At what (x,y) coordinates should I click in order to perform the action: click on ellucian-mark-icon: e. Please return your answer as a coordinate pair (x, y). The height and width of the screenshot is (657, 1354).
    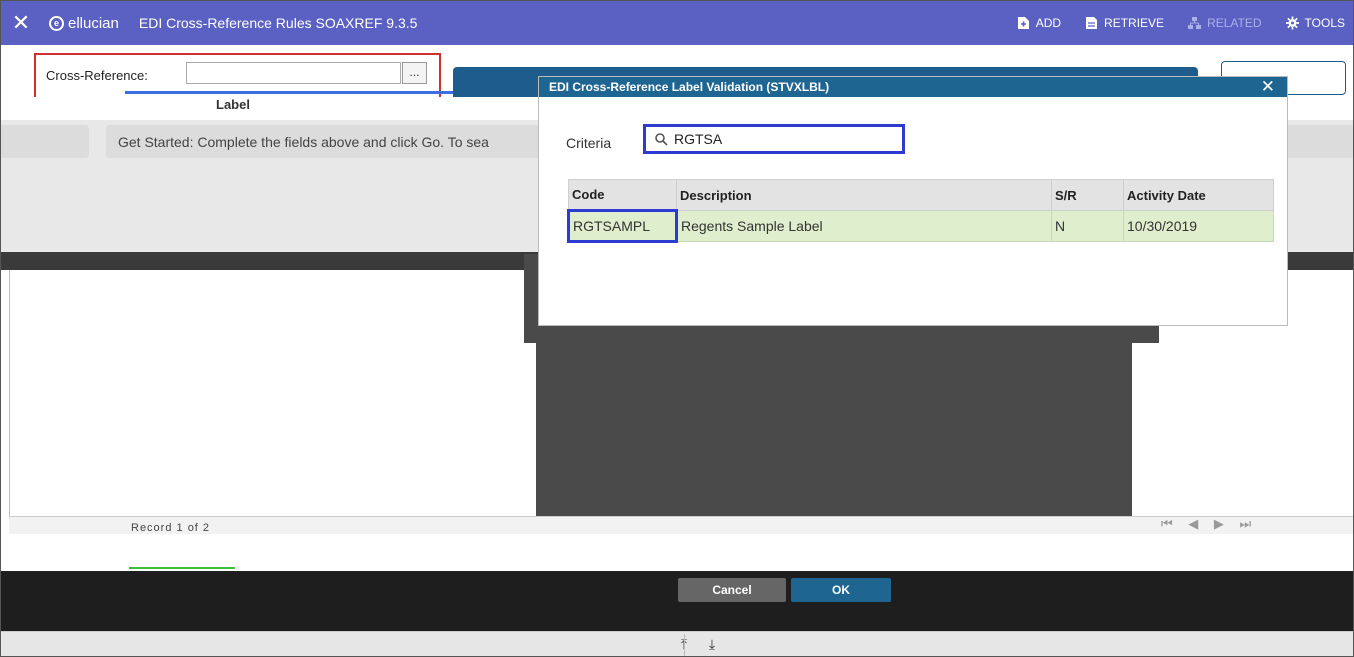
    Looking at the image, I should click on (56, 23).